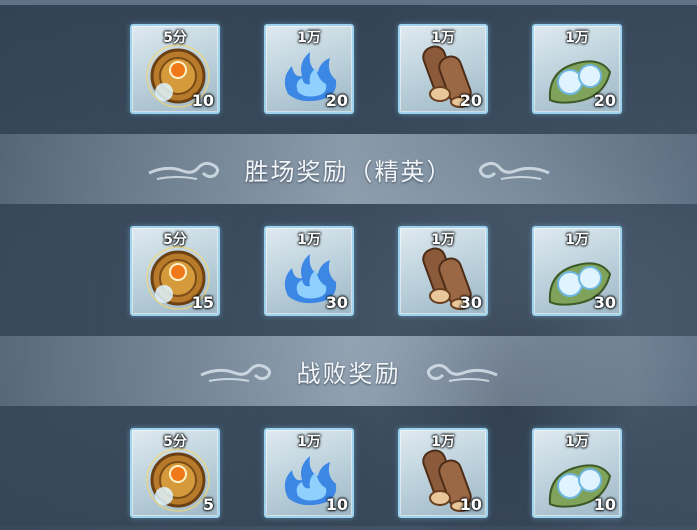 This screenshot has height=530, width=697. What do you see at coordinates (348, 373) in the screenshot?
I see `section-title: 战败奖励` at bounding box center [348, 373].